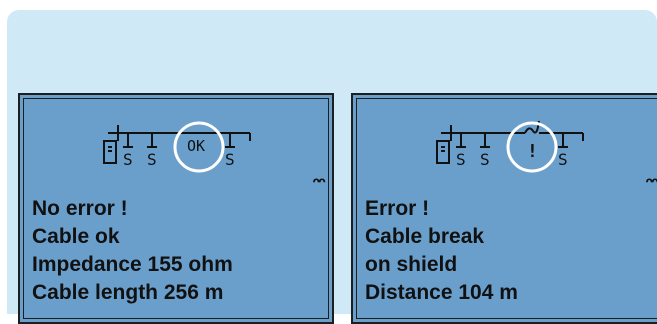  I want to click on status-symbol-ok: OK, so click(196, 146).